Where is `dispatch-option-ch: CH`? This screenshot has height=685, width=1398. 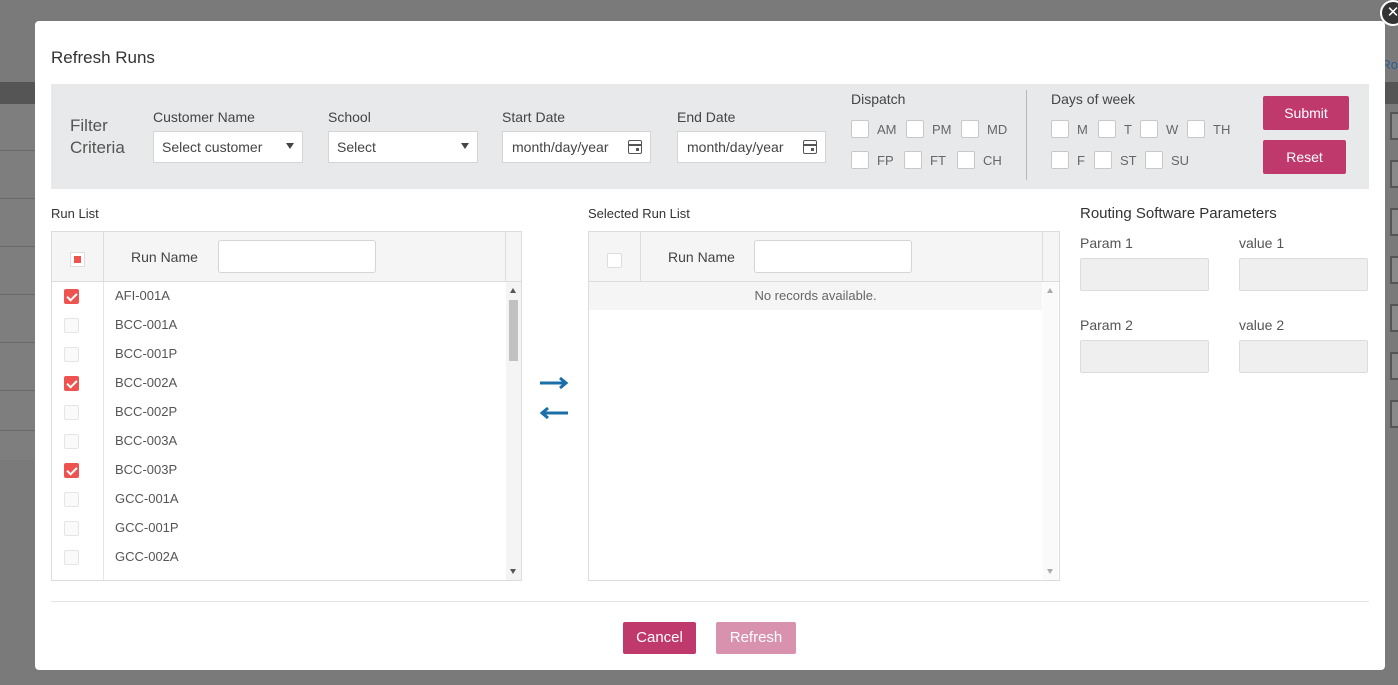 dispatch-option-ch: CH is located at coordinates (979, 160).